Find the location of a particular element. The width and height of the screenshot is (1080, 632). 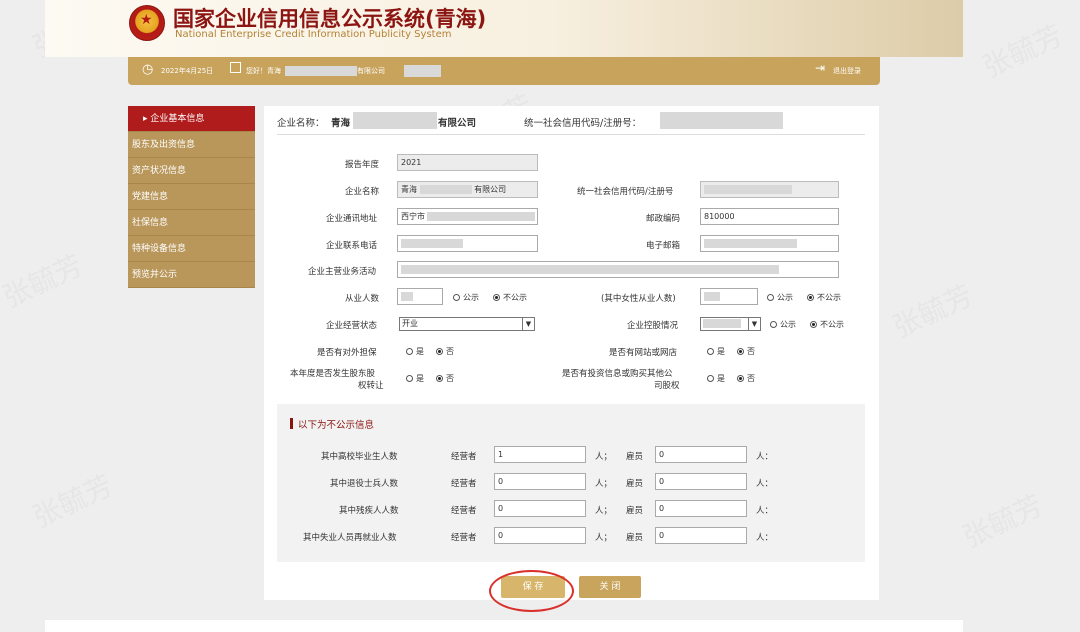

sidebar-item-party: 党建信息 is located at coordinates (191, 197).